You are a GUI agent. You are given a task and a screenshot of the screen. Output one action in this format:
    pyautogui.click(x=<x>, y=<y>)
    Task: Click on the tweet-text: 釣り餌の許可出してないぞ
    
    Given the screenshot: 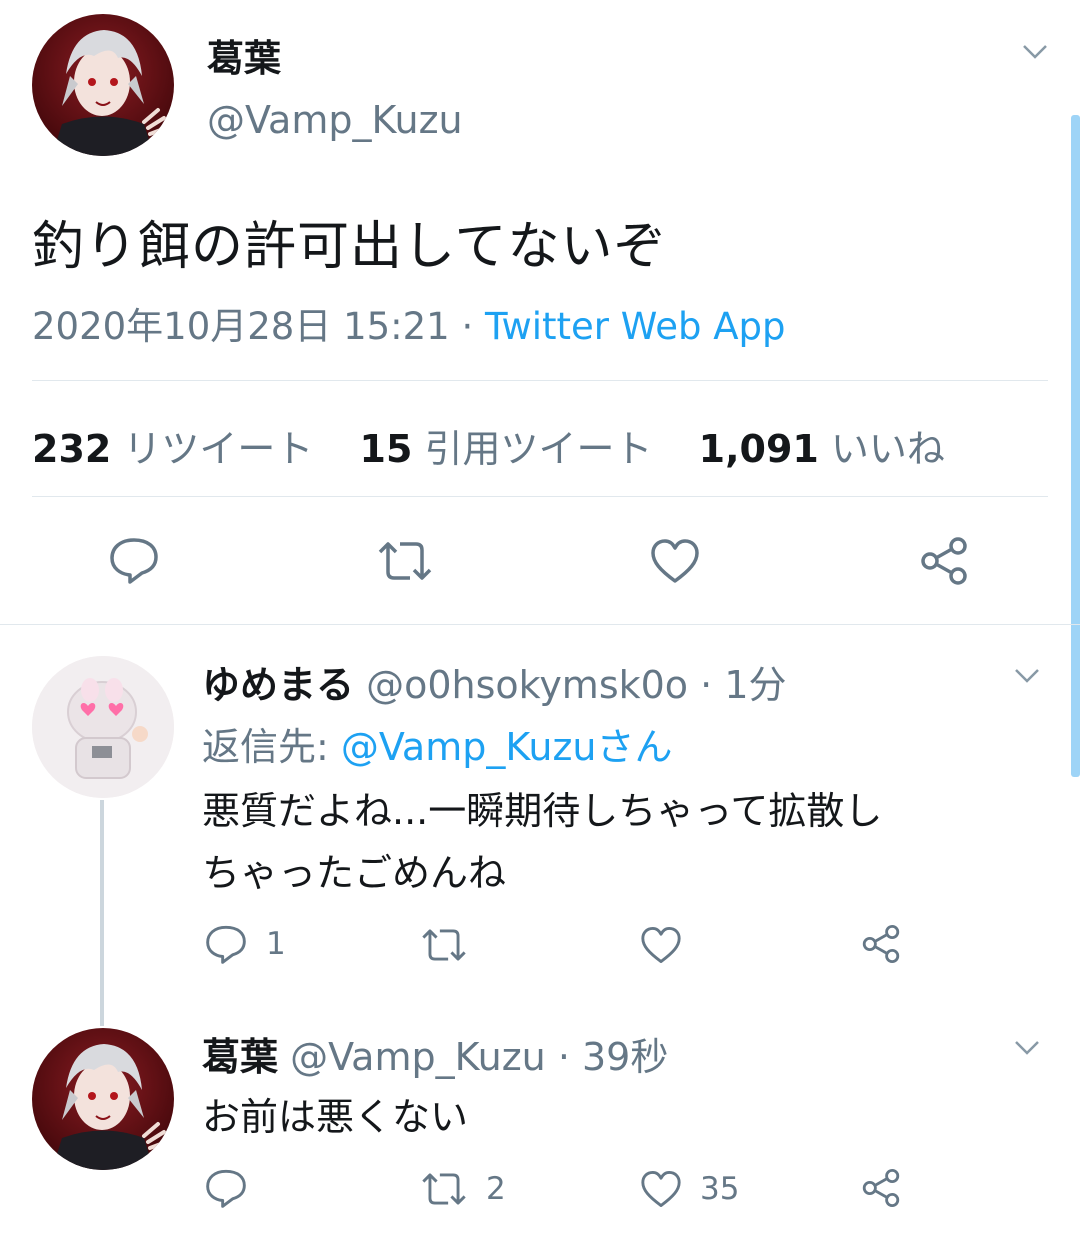 What is the action you would take?
    pyautogui.click(x=349, y=247)
    